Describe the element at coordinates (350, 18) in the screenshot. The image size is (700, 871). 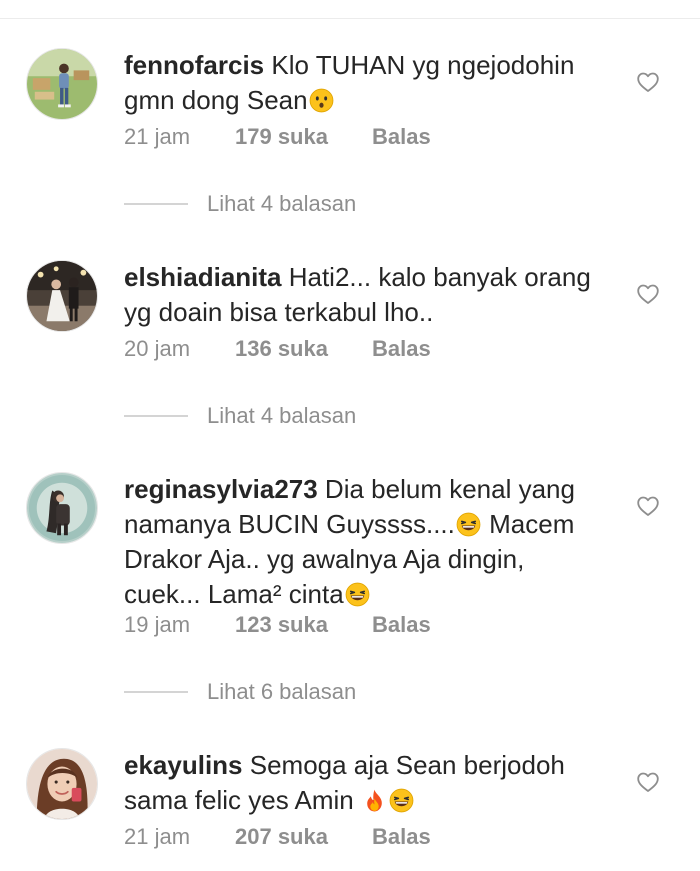
I see `top-divider` at that location.